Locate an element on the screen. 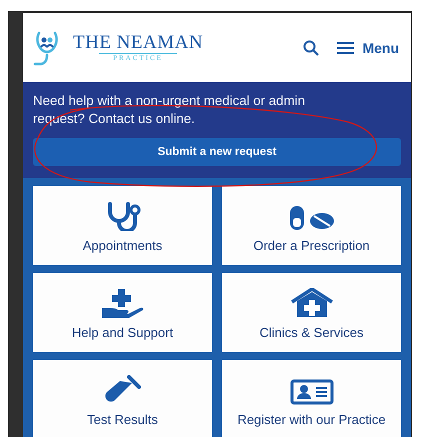 The width and height of the screenshot is (422, 437). service-tile: Help and Support is located at coordinates (122, 312).